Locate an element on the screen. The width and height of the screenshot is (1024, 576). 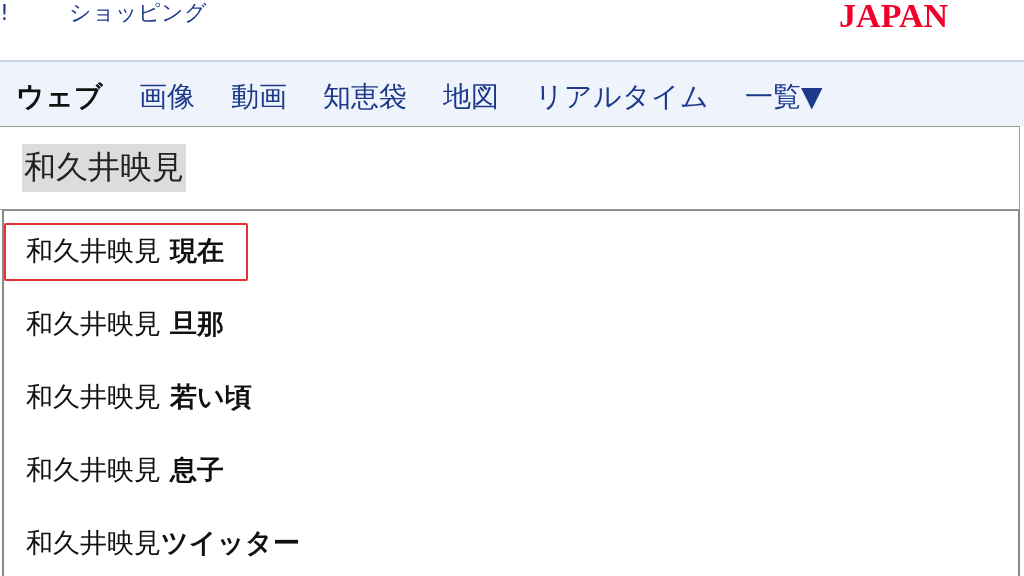
search-tab: 地図 is located at coordinates (471, 97).